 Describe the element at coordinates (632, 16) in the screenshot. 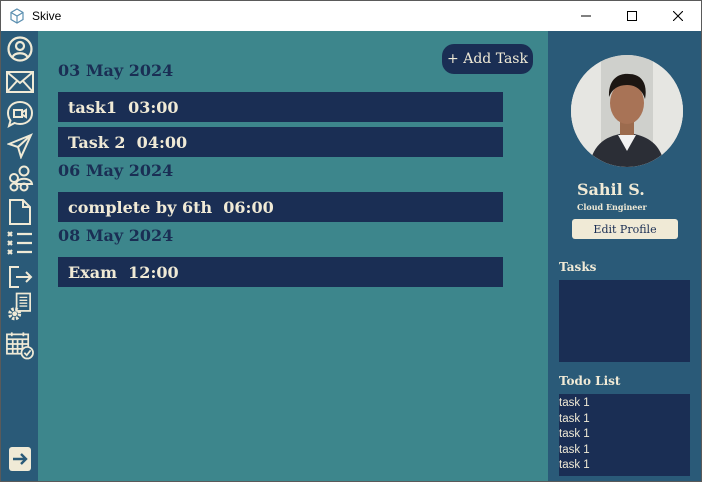

I see `maximize-button` at that location.